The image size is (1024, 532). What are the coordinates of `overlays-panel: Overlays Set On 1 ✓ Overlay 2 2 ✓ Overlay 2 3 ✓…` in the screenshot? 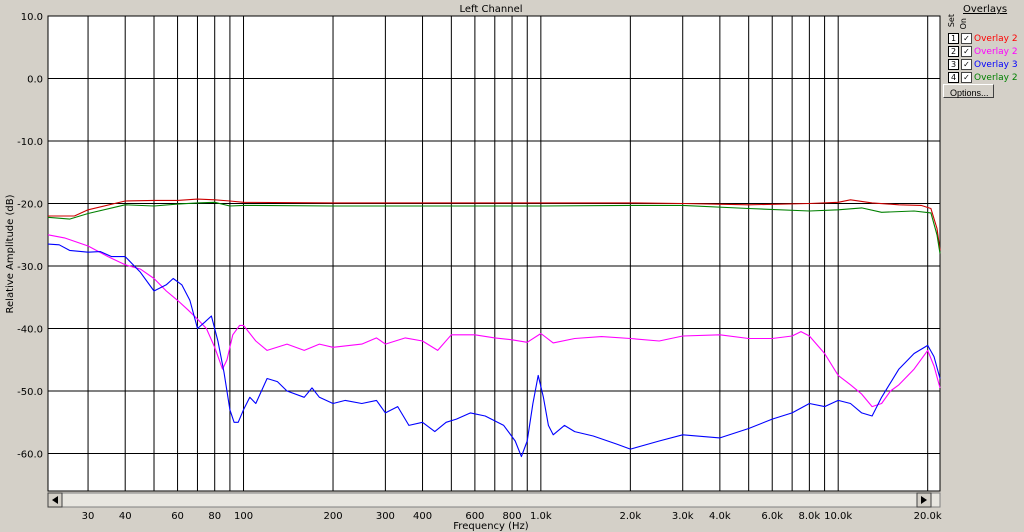 It's located at (983, 266).